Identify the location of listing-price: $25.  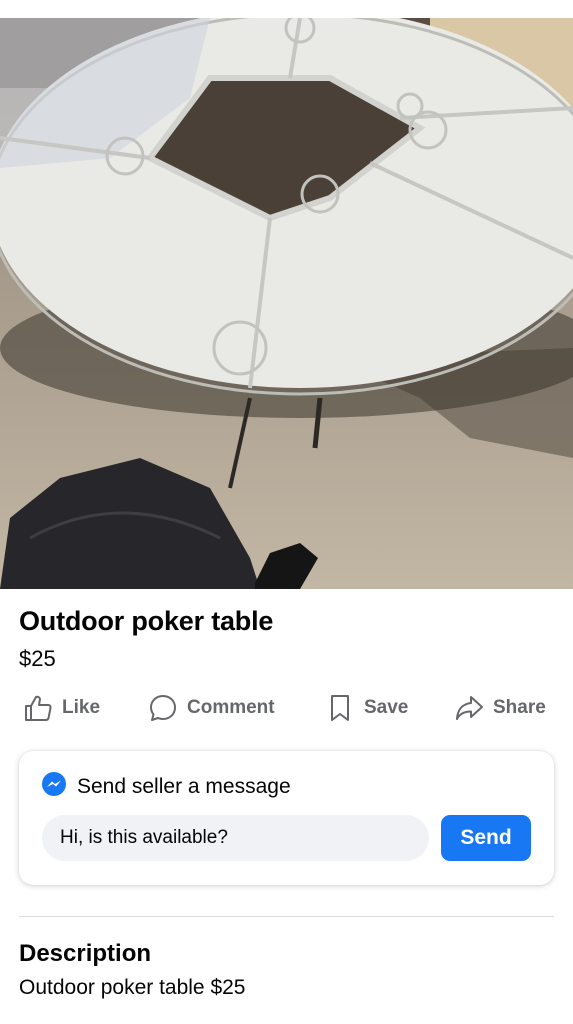
(37, 658).